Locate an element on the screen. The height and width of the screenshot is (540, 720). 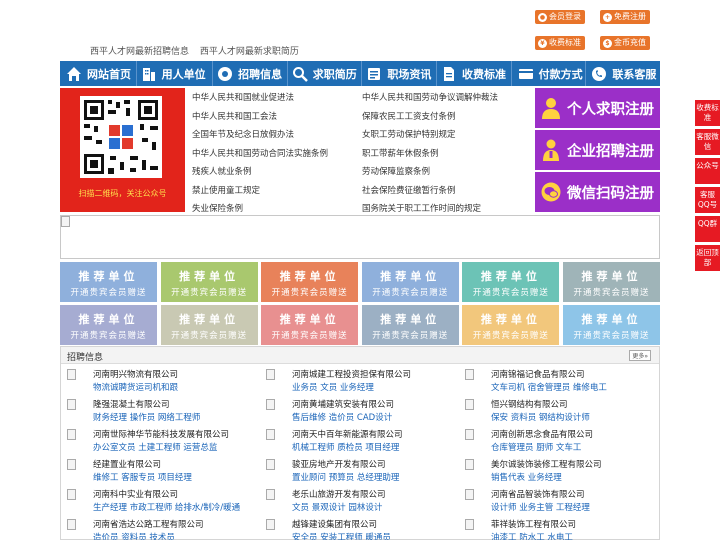
nav-home: 网站首页 is located at coordinates (98, 73).